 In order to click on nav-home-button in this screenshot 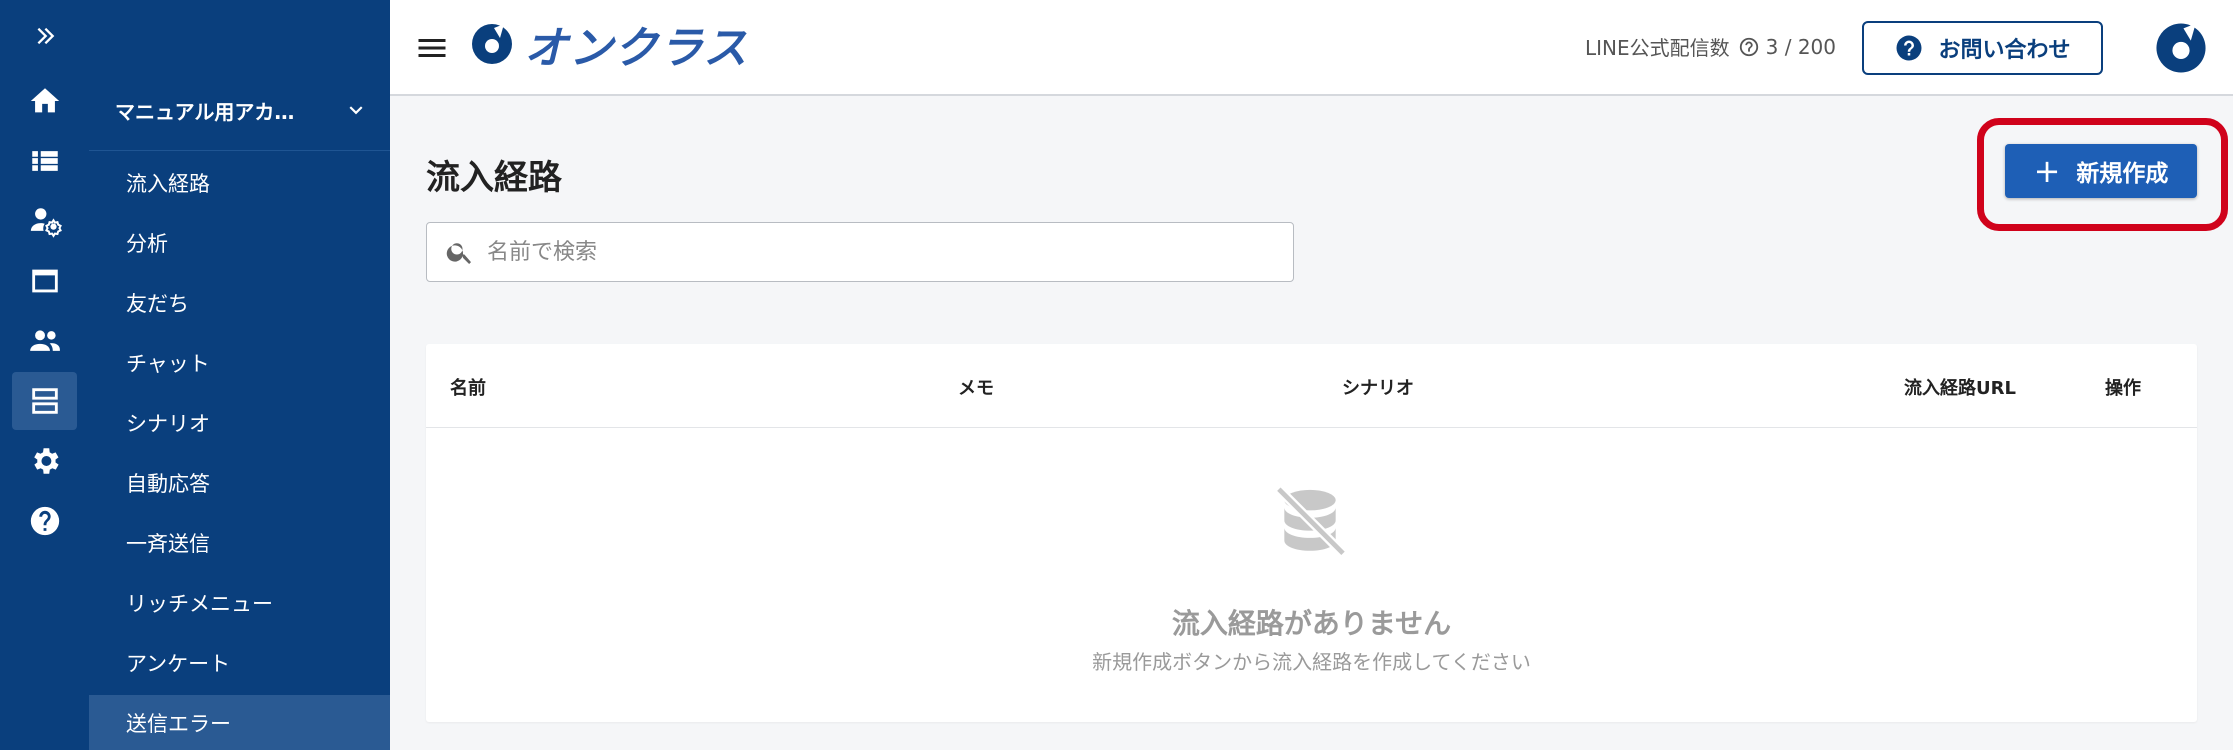, I will do `click(44, 101)`.